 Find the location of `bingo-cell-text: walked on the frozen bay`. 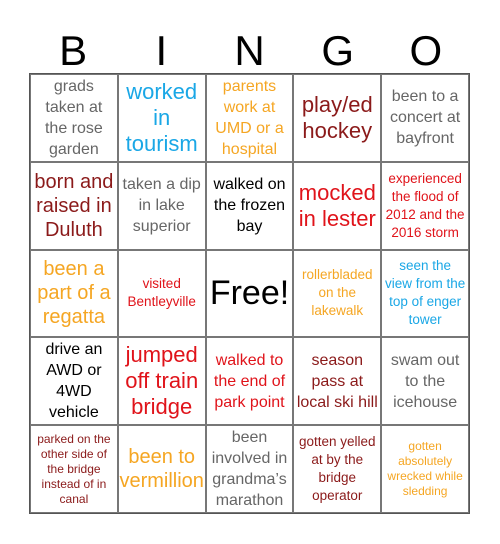

bingo-cell-text: walked on the frozen bay is located at coordinates (249, 206).